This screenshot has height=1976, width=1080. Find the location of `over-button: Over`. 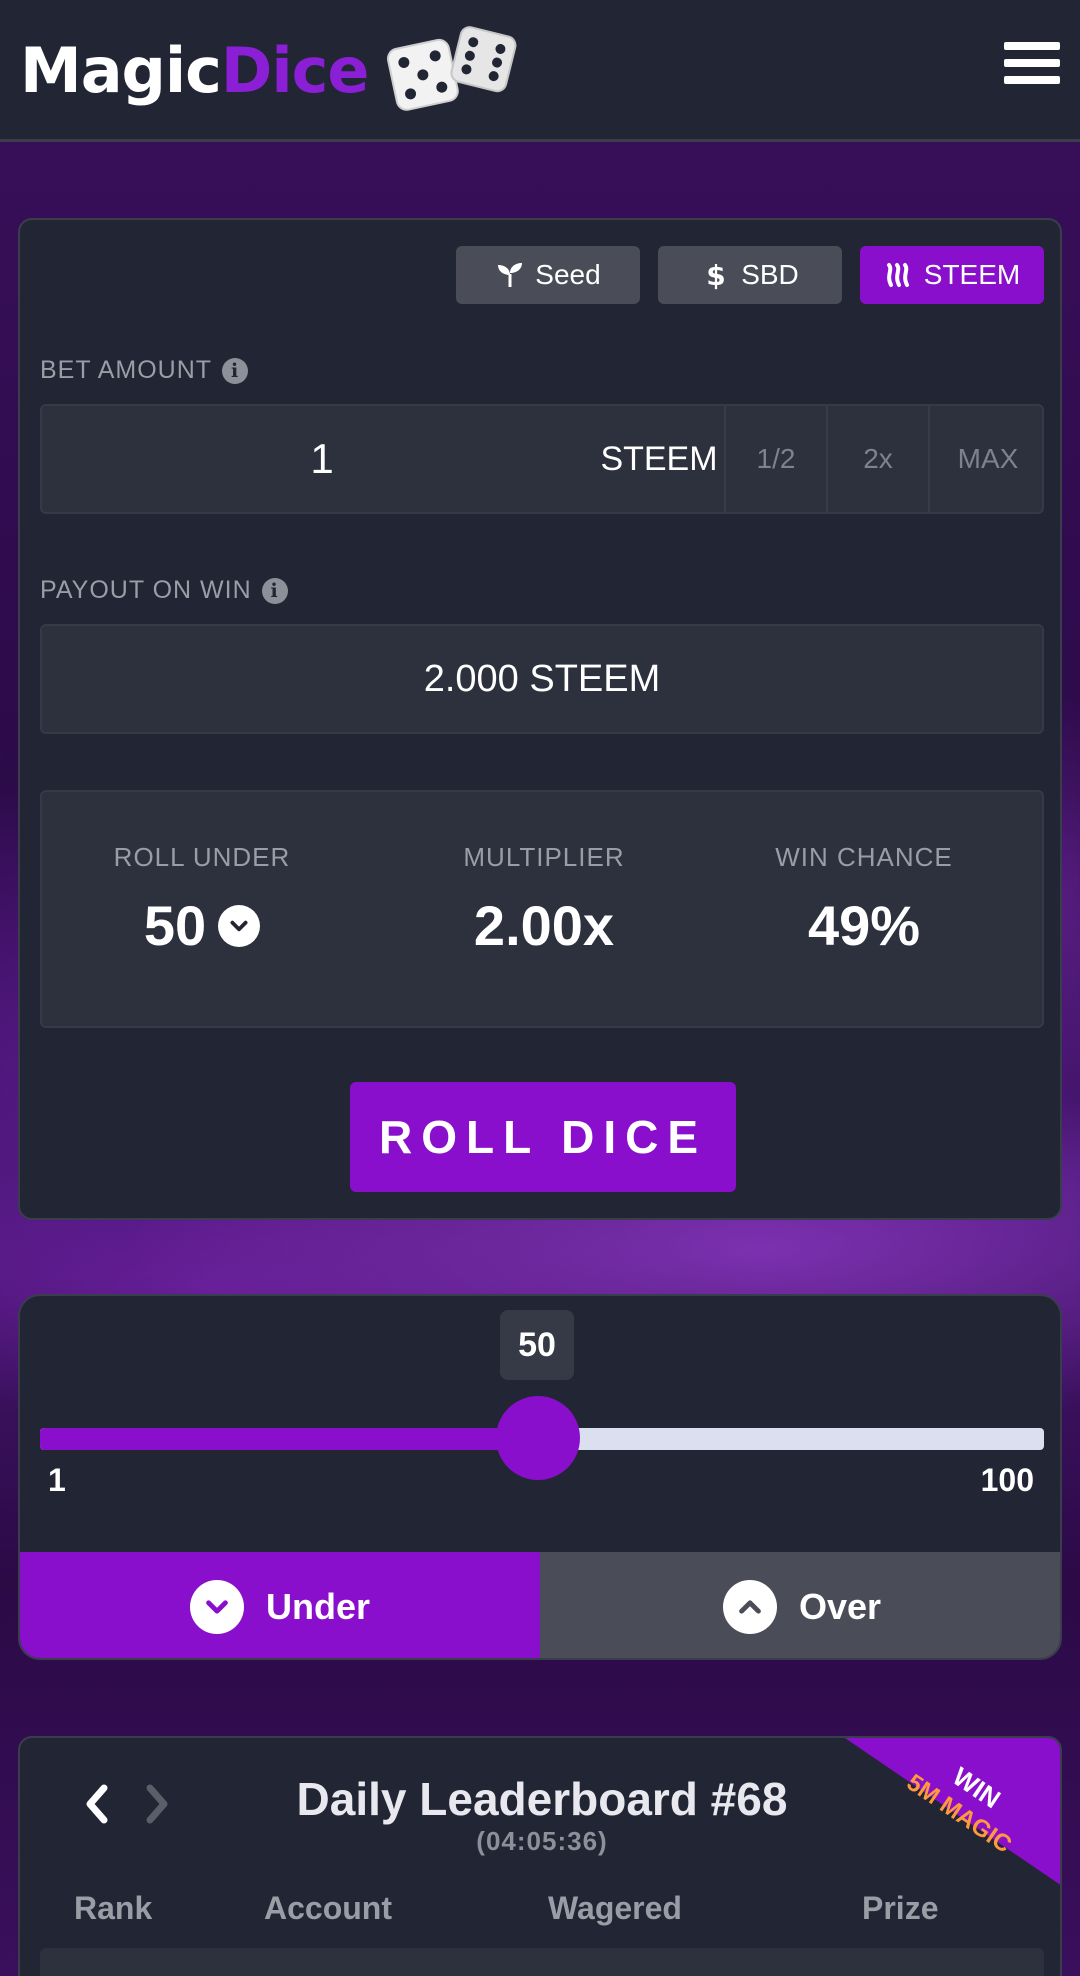

over-button: Over is located at coordinates (800, 1605).